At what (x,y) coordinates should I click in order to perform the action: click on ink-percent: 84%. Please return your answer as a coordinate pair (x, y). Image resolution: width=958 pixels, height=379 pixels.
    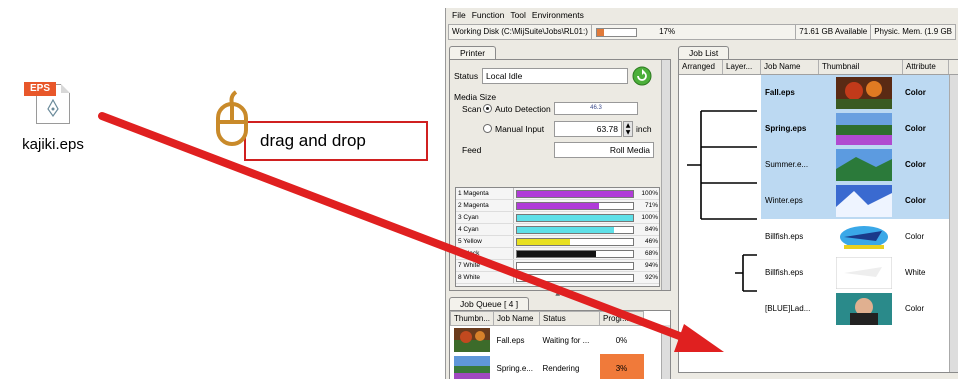
    Looking at the image, I should click on (651, 229).